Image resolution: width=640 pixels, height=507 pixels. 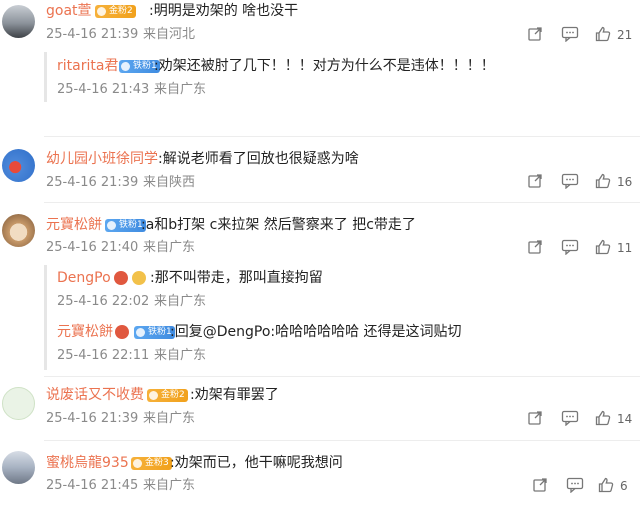 What do you see at coordinates (85, 332) in the screenshot?
I see `reply-username: 元寶松餅` at bounding box center [85, 332].